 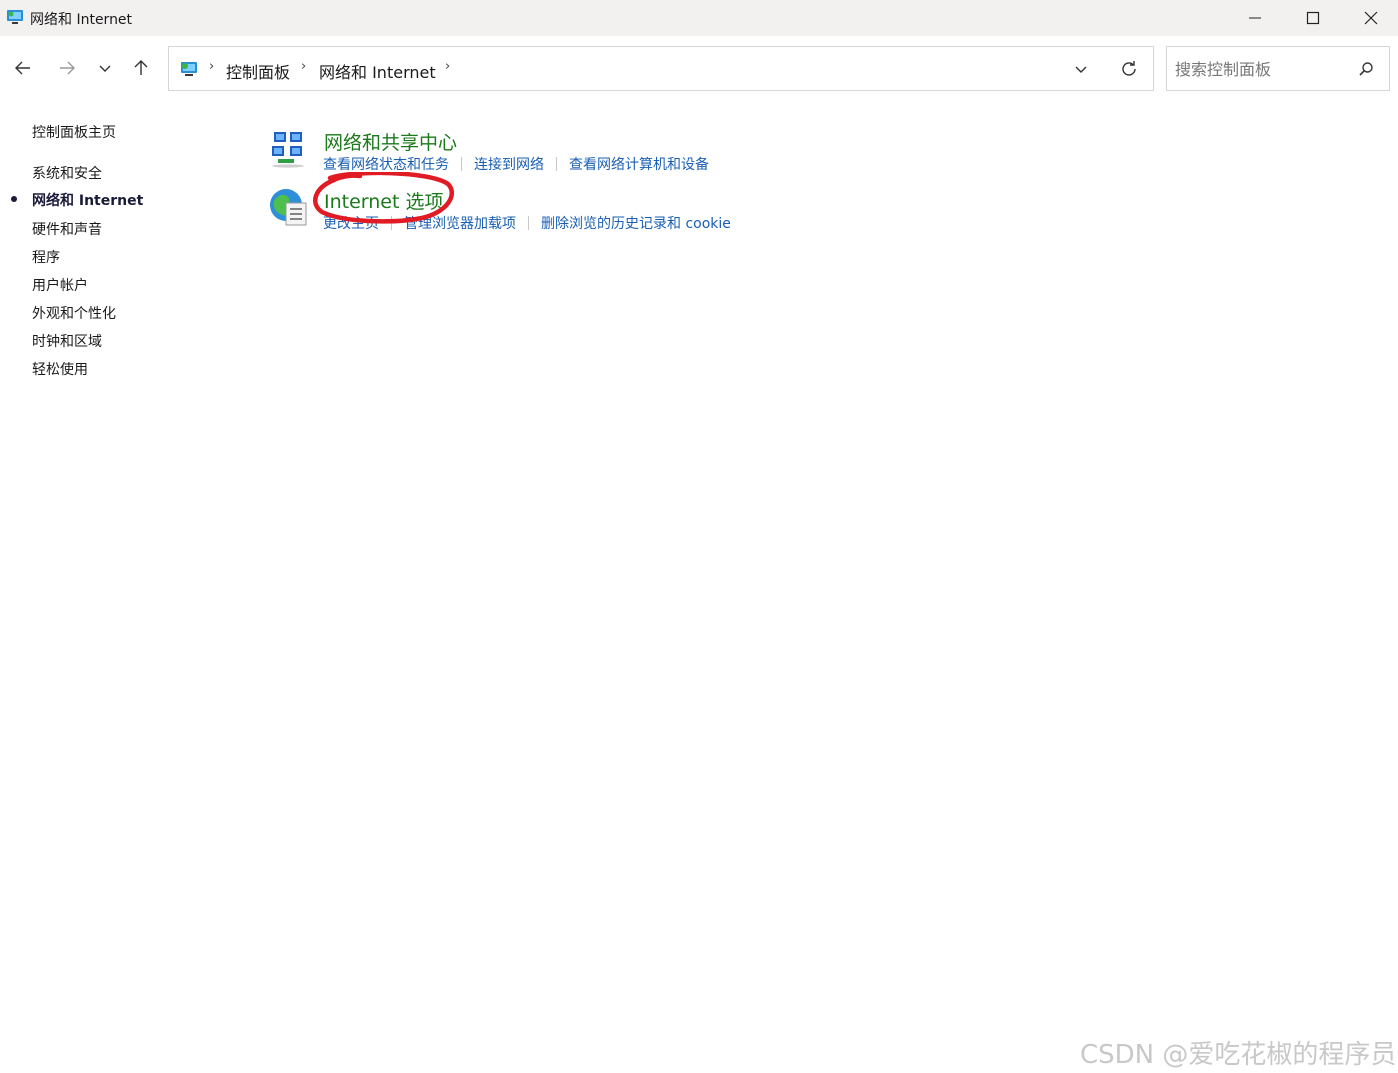 I want to click on link-manage-addons: 管理浏览器加载项, so click(x=460, y=224).